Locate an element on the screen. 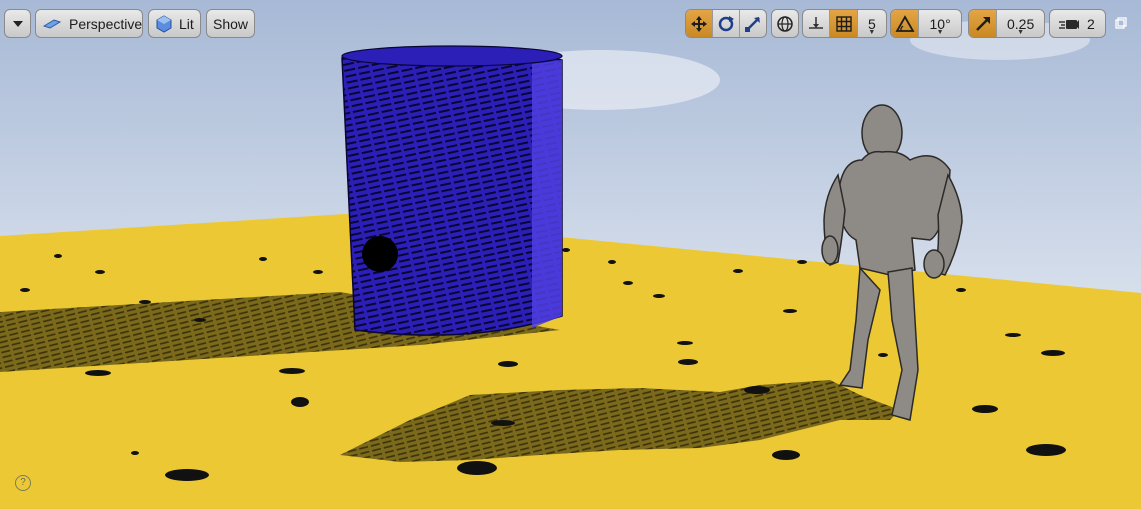 The image size is (1141, 509). translate-mode-button is located at coordinates (699, 23).